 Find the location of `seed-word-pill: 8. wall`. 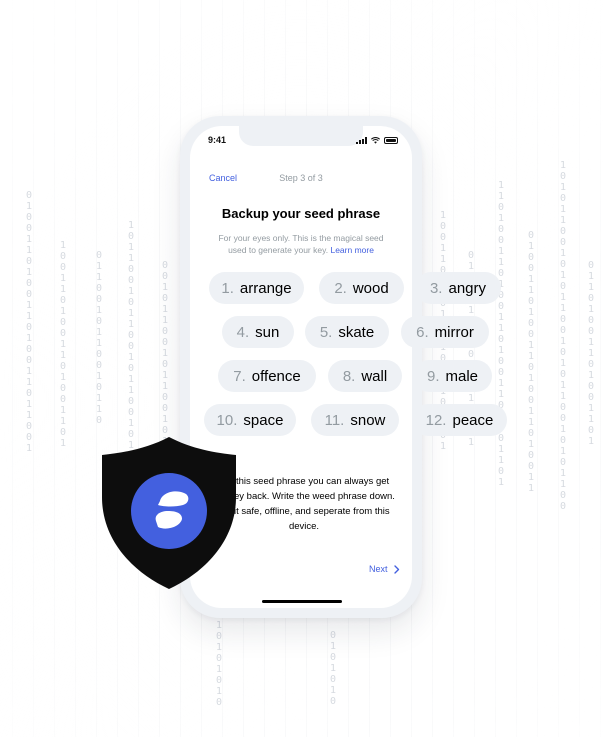

seed-word-pill: 8. wall is located at coordinates (365, 376).